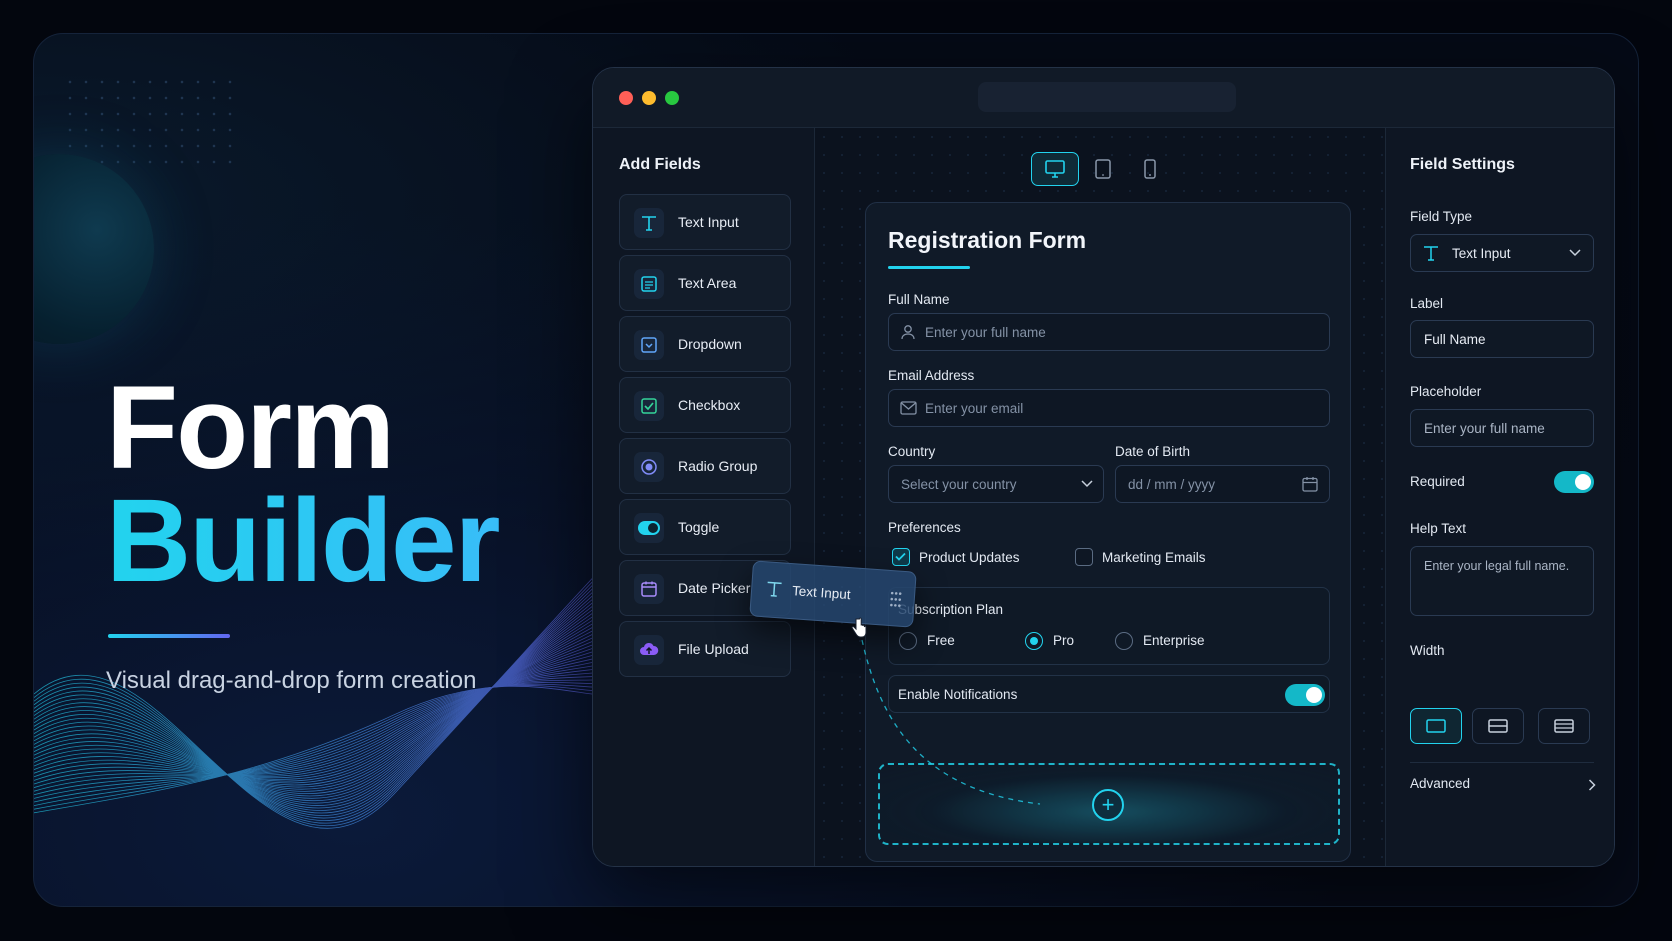 This screenshot has height=941, width=1672. What do you see at coordinates (895, 599) in the screenshot?
I see `drag-handle-icon` at bounding box center [895, 599].